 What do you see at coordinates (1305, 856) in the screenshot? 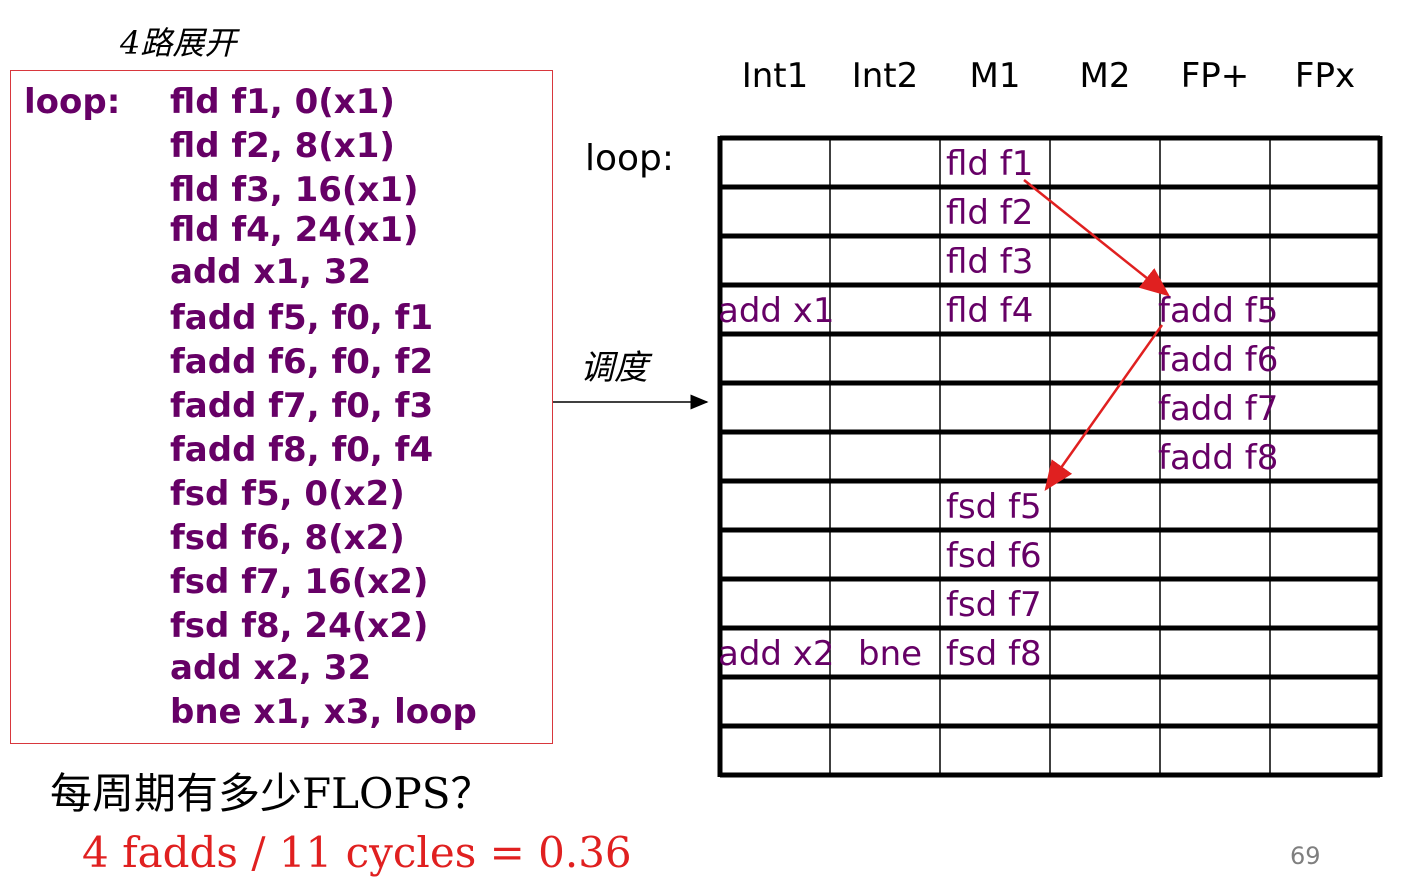
I see `page-number: 69` at bounding box center [1305, 856].